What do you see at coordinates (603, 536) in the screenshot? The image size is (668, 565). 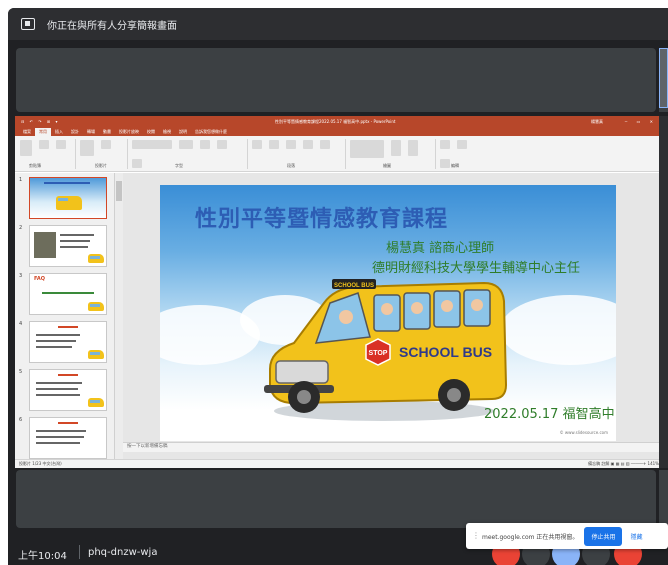 I see `stop-sharing-button: 停止共用` at bounding box center [603, 536].